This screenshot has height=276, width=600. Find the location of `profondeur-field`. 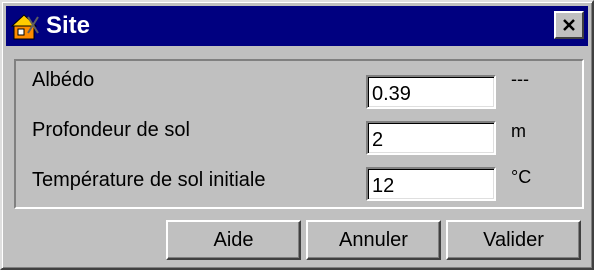

profondeur-field is located at coordinates (431, 138).